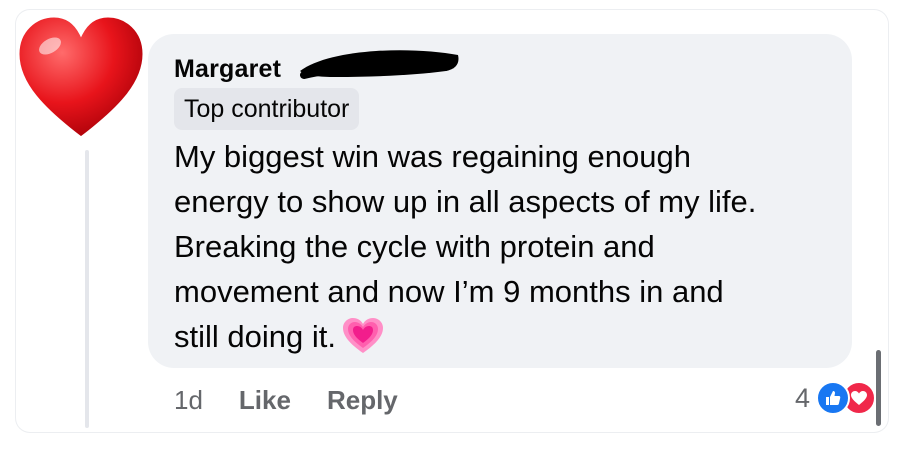  What do you see at coordinates (432, 156) in the screenshot?
I see `comment-line: My biggest win was regaining enough` at bounding box center [432, 156].